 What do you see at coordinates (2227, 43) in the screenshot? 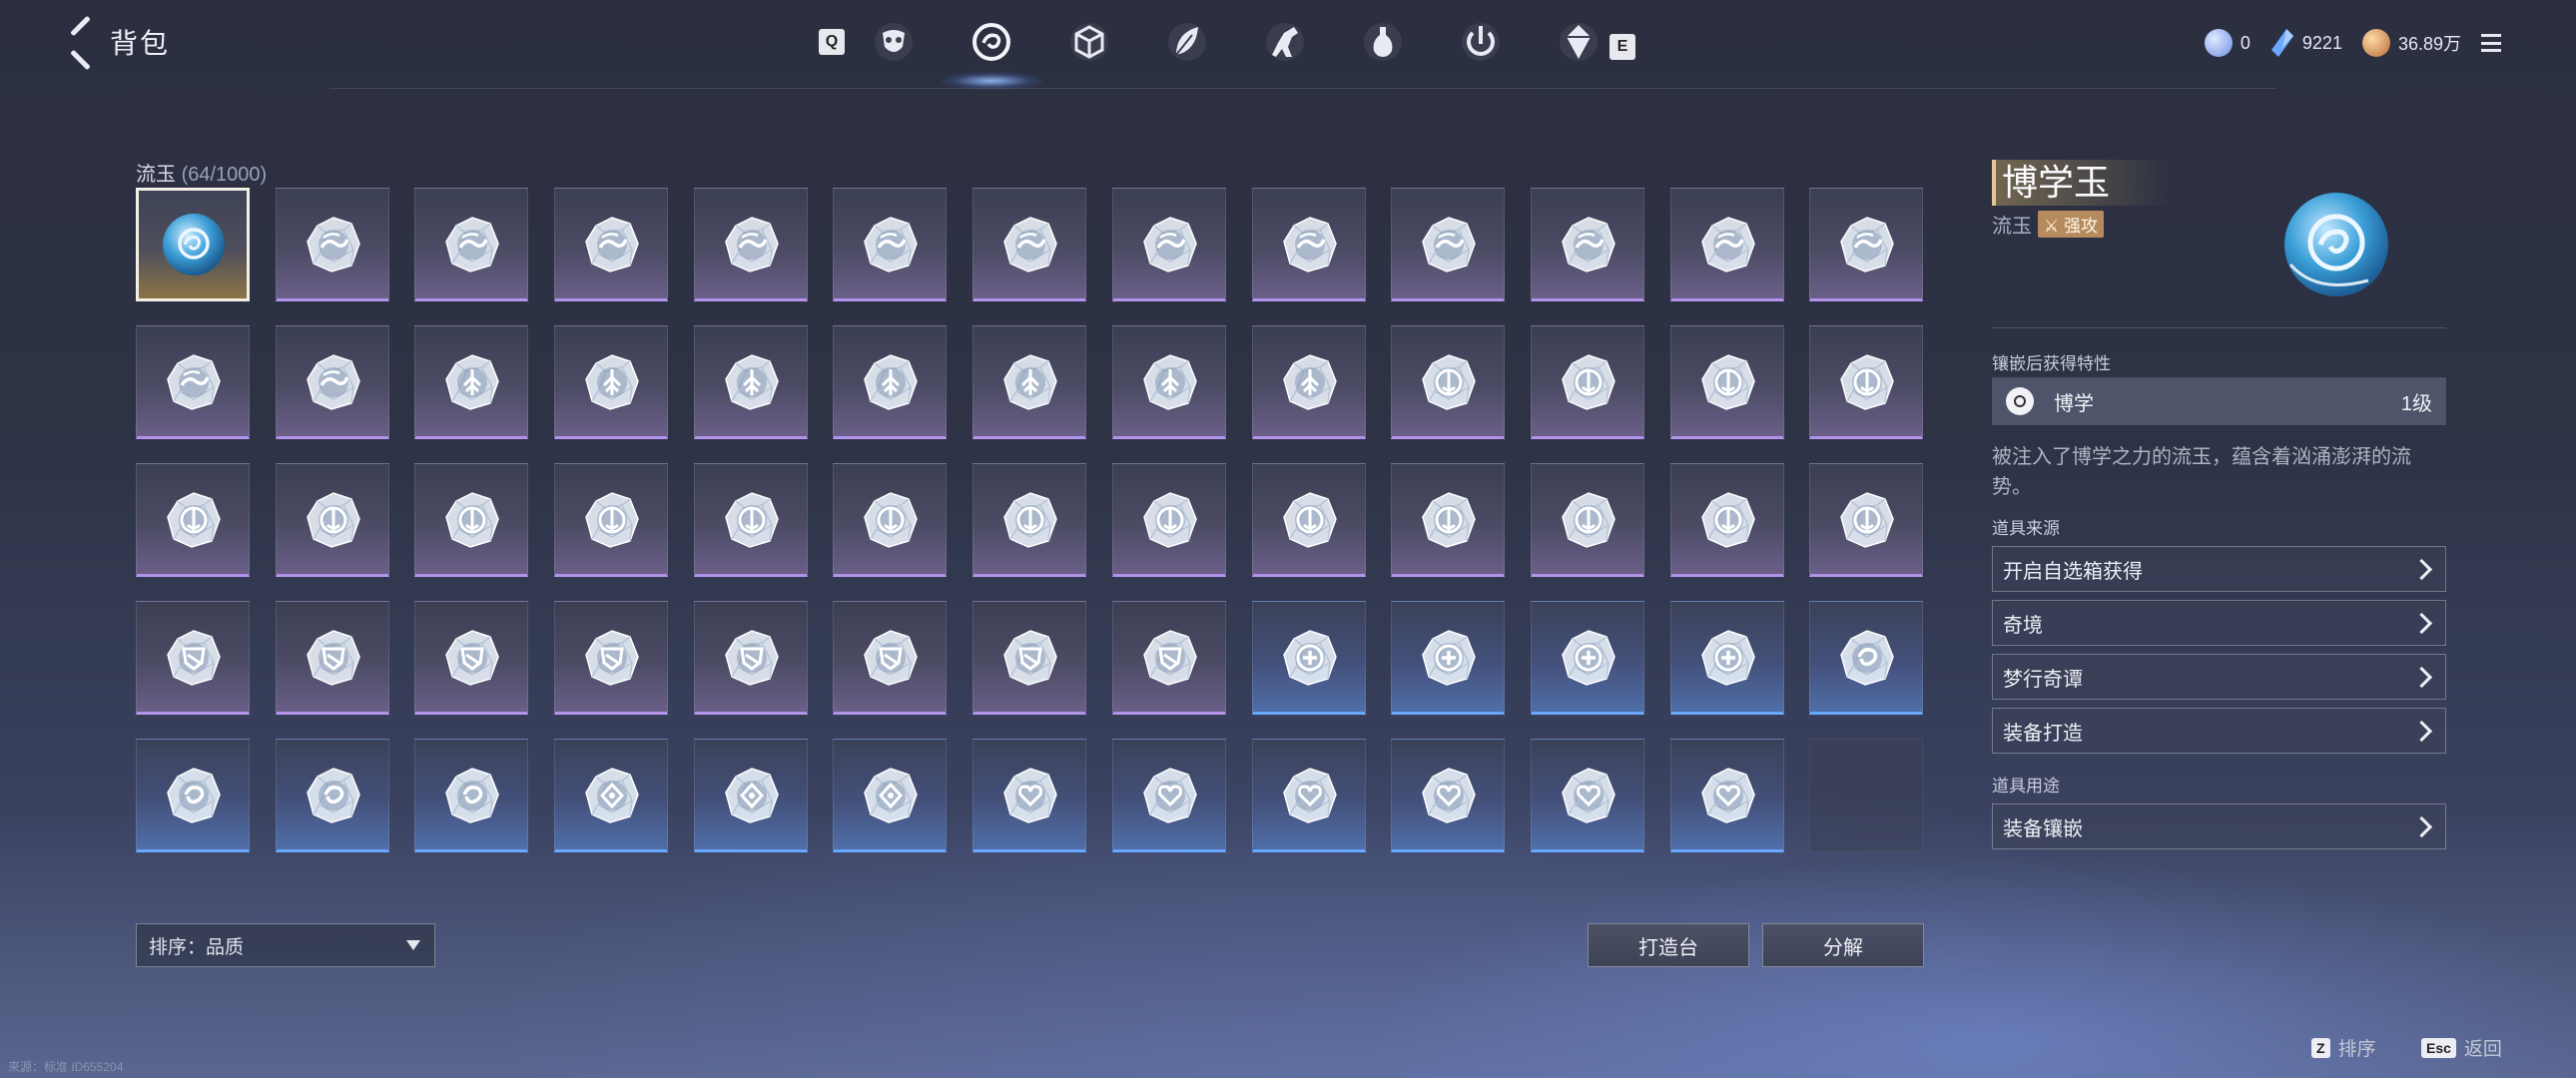
I see `currency-moon-token: 0` at bounding box center [2227, 43].